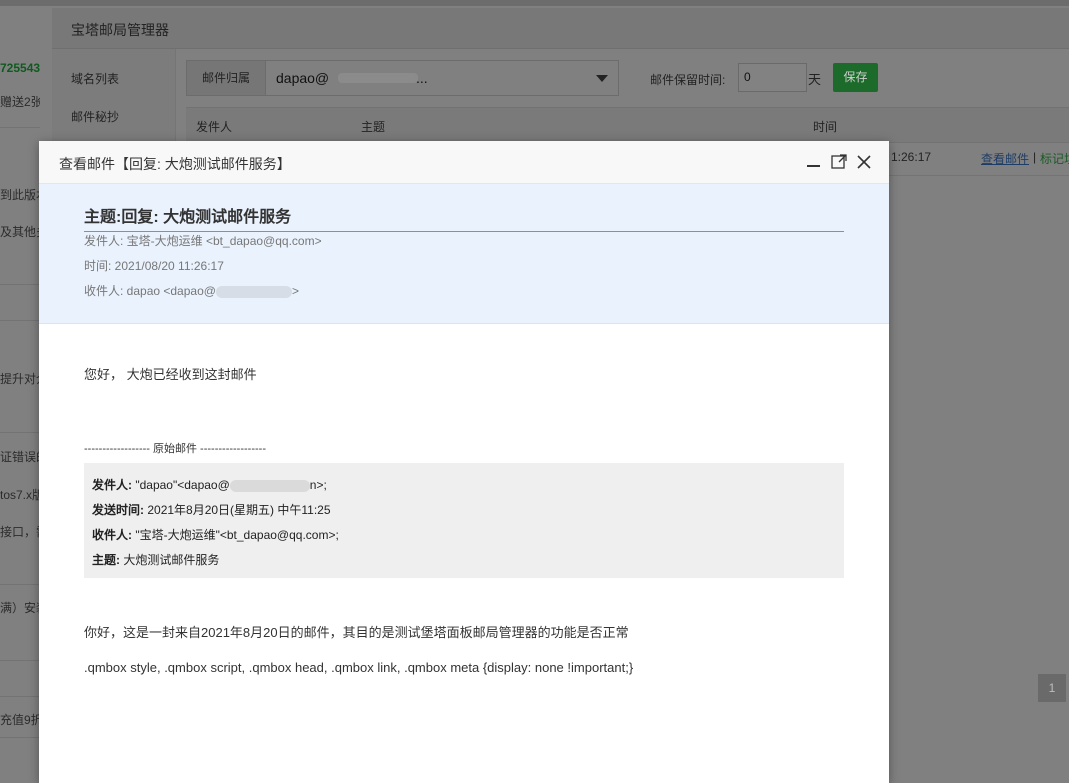  What do you see at coordinates (20, 195) in the screenshot?
I see `base-snippet: 到此版本` at bounding box center [20, 195].